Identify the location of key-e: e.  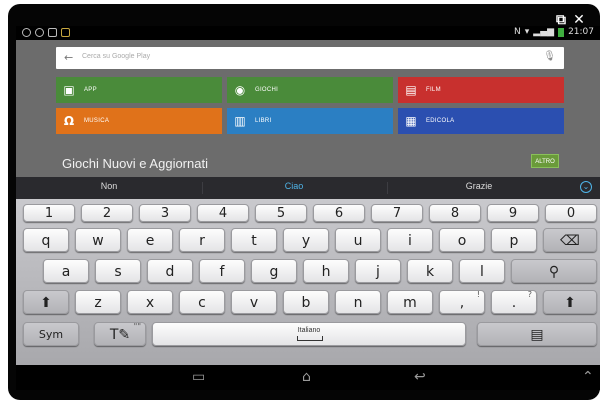
(150, 240).